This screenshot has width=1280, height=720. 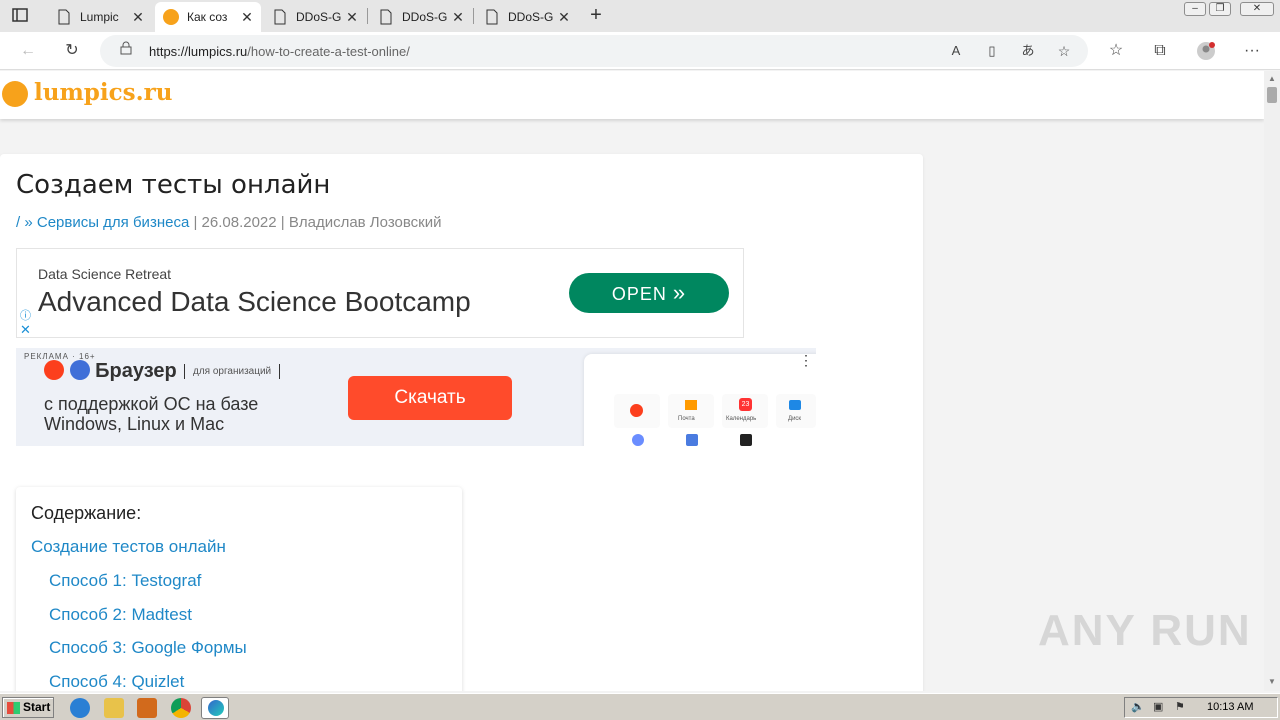 I want to click on tab-ddos-1: DDoS-G ✕, so click(x=315, y=17).